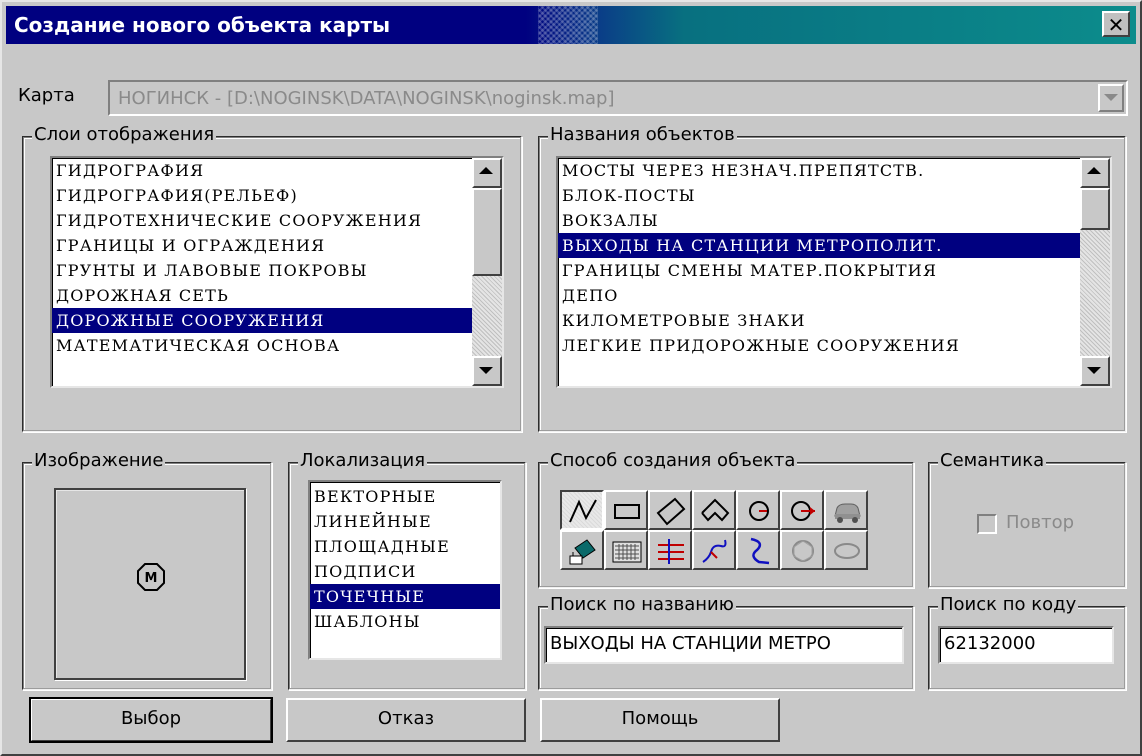  I want to click on curve-blue-icon, so click(714, 551).